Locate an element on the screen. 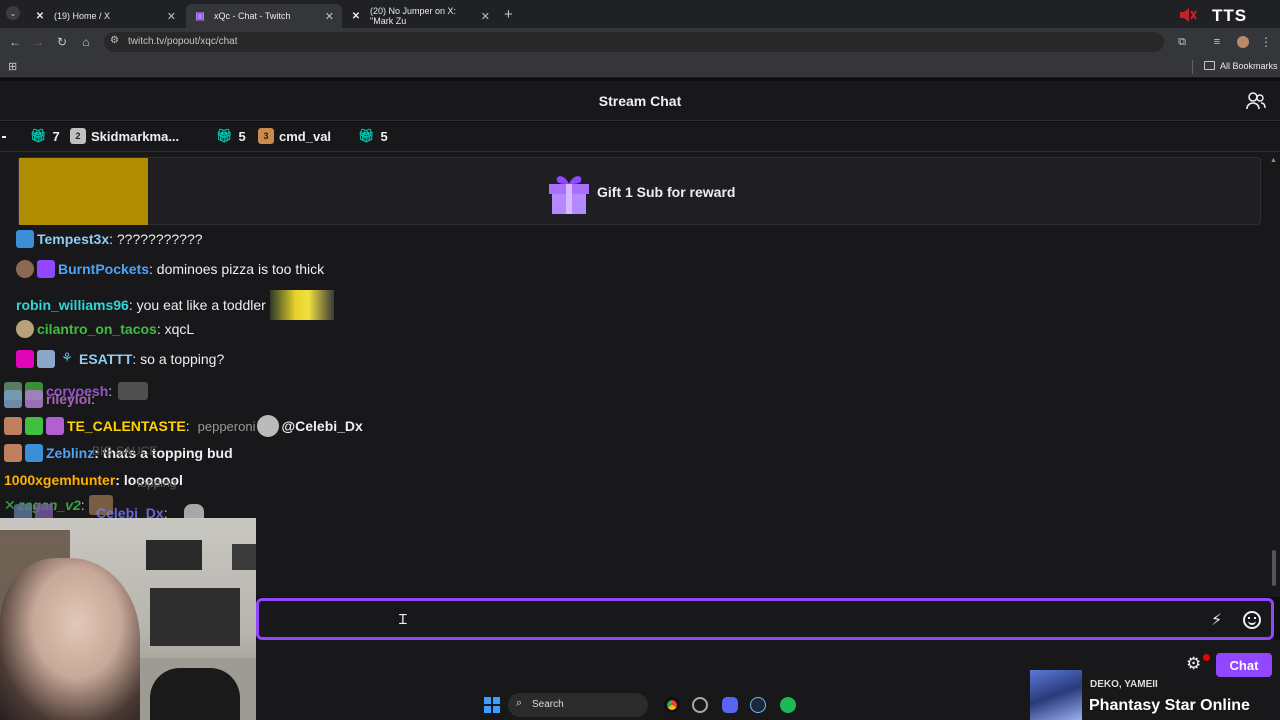 Image resolution: width=1280 pixels, height=720 pixels. extensions-icon: ⧉ is located at coordinates (1182, 42).